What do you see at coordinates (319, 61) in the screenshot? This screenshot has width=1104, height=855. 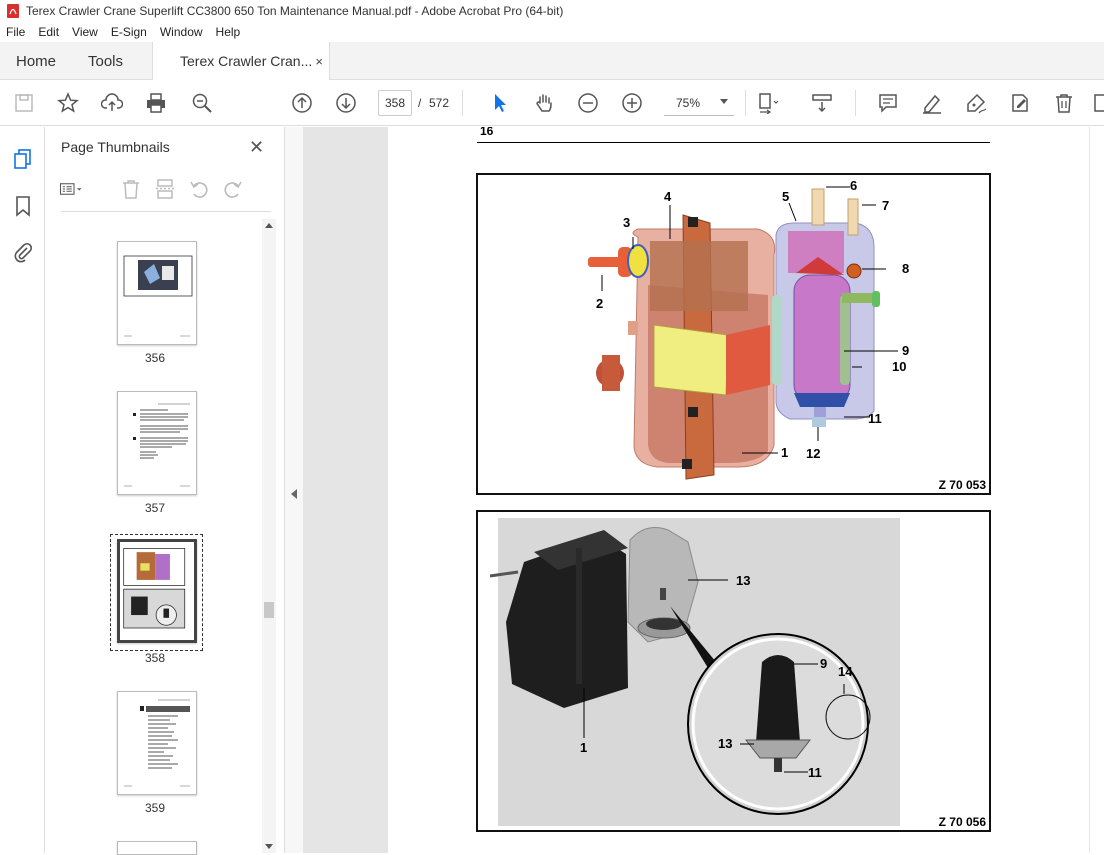 I see `tab-close-button: ×` at bounding box center [319, 61].